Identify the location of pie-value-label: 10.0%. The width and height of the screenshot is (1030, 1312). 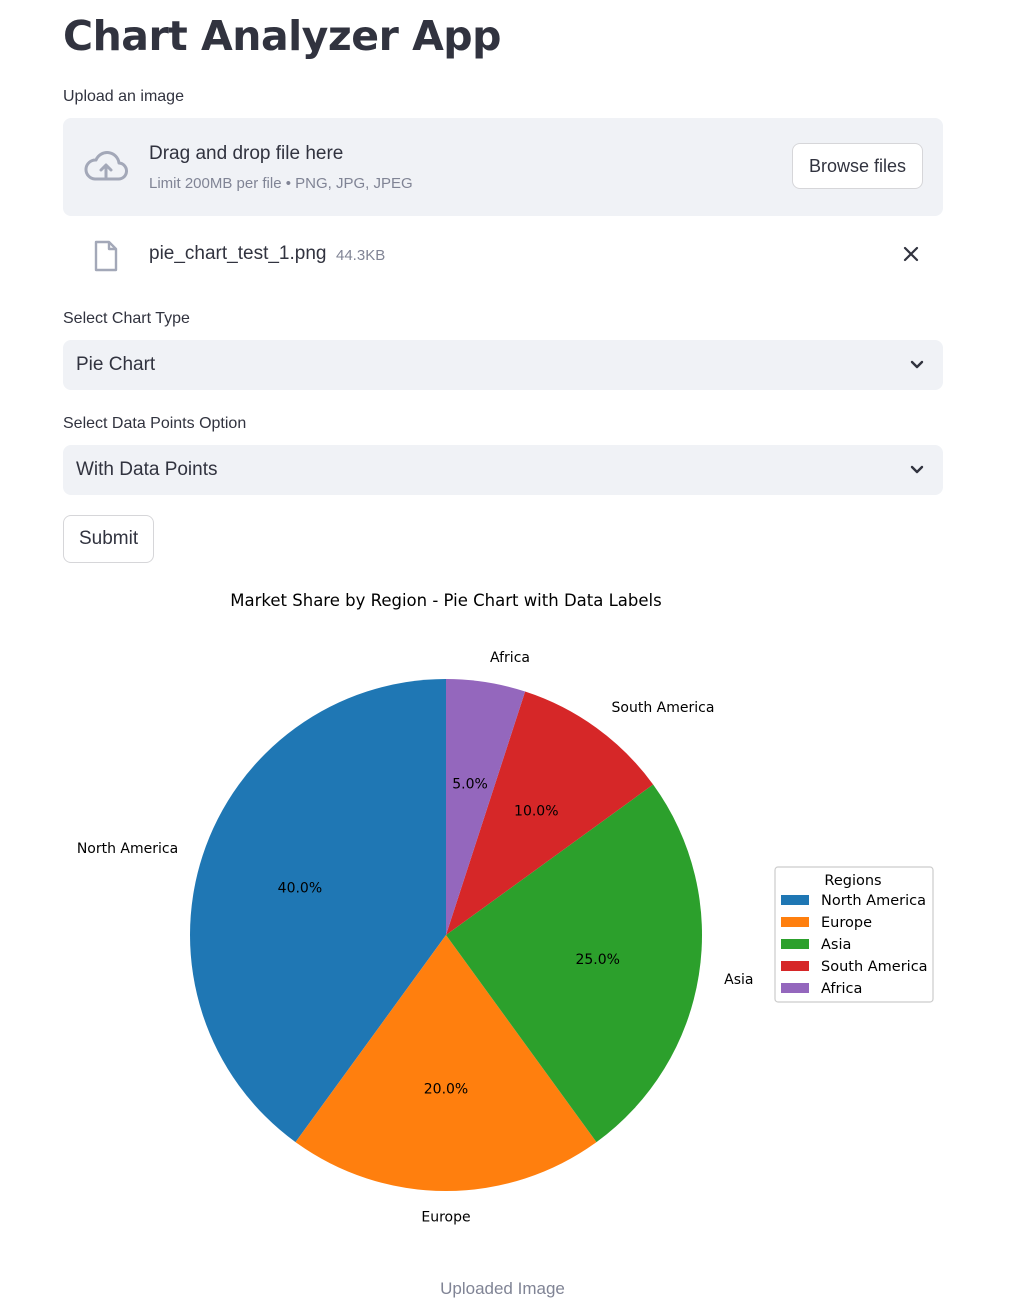
(536, 812).